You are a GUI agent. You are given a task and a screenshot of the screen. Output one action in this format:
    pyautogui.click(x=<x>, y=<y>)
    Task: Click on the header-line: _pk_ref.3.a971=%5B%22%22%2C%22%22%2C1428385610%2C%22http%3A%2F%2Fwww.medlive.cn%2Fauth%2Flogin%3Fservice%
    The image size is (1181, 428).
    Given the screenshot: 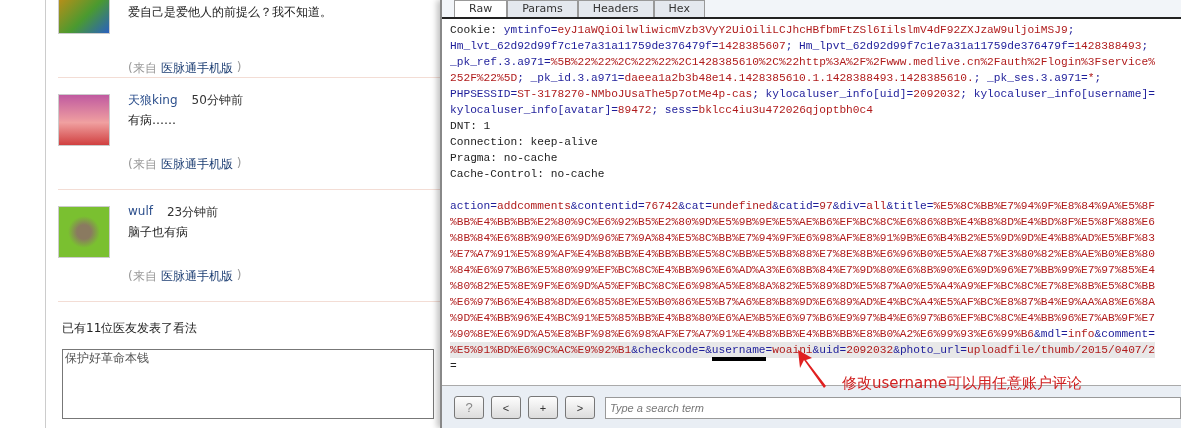 What is the action you would take?
    pyautogui.click(x=802, y=62)
    